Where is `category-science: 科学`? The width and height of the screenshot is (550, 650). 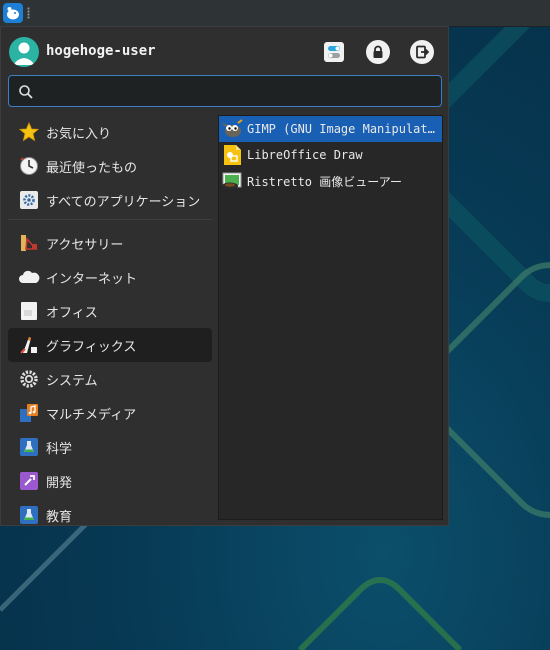 category-science: 科学 is located at coordinates (110, 447).